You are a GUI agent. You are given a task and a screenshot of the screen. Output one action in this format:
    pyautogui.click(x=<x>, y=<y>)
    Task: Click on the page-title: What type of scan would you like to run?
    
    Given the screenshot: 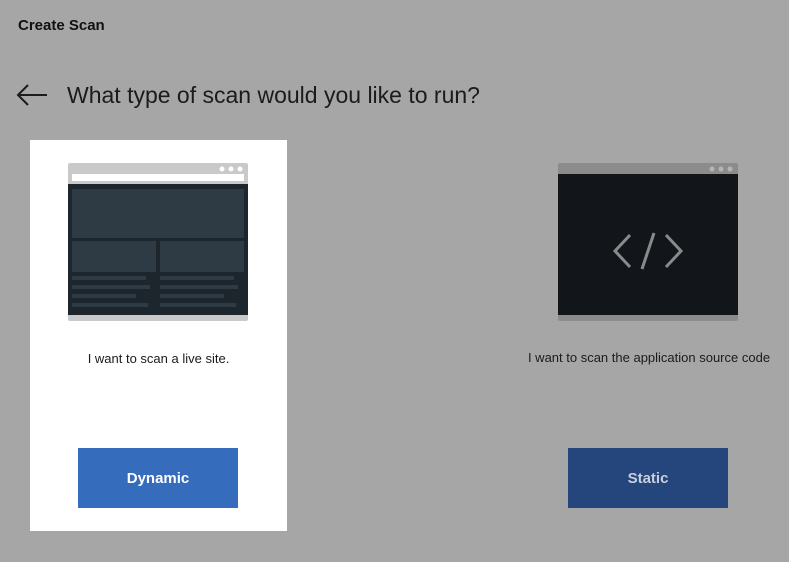 What is the action you would take?
    pyautogui.click(x=273, y=94)
    